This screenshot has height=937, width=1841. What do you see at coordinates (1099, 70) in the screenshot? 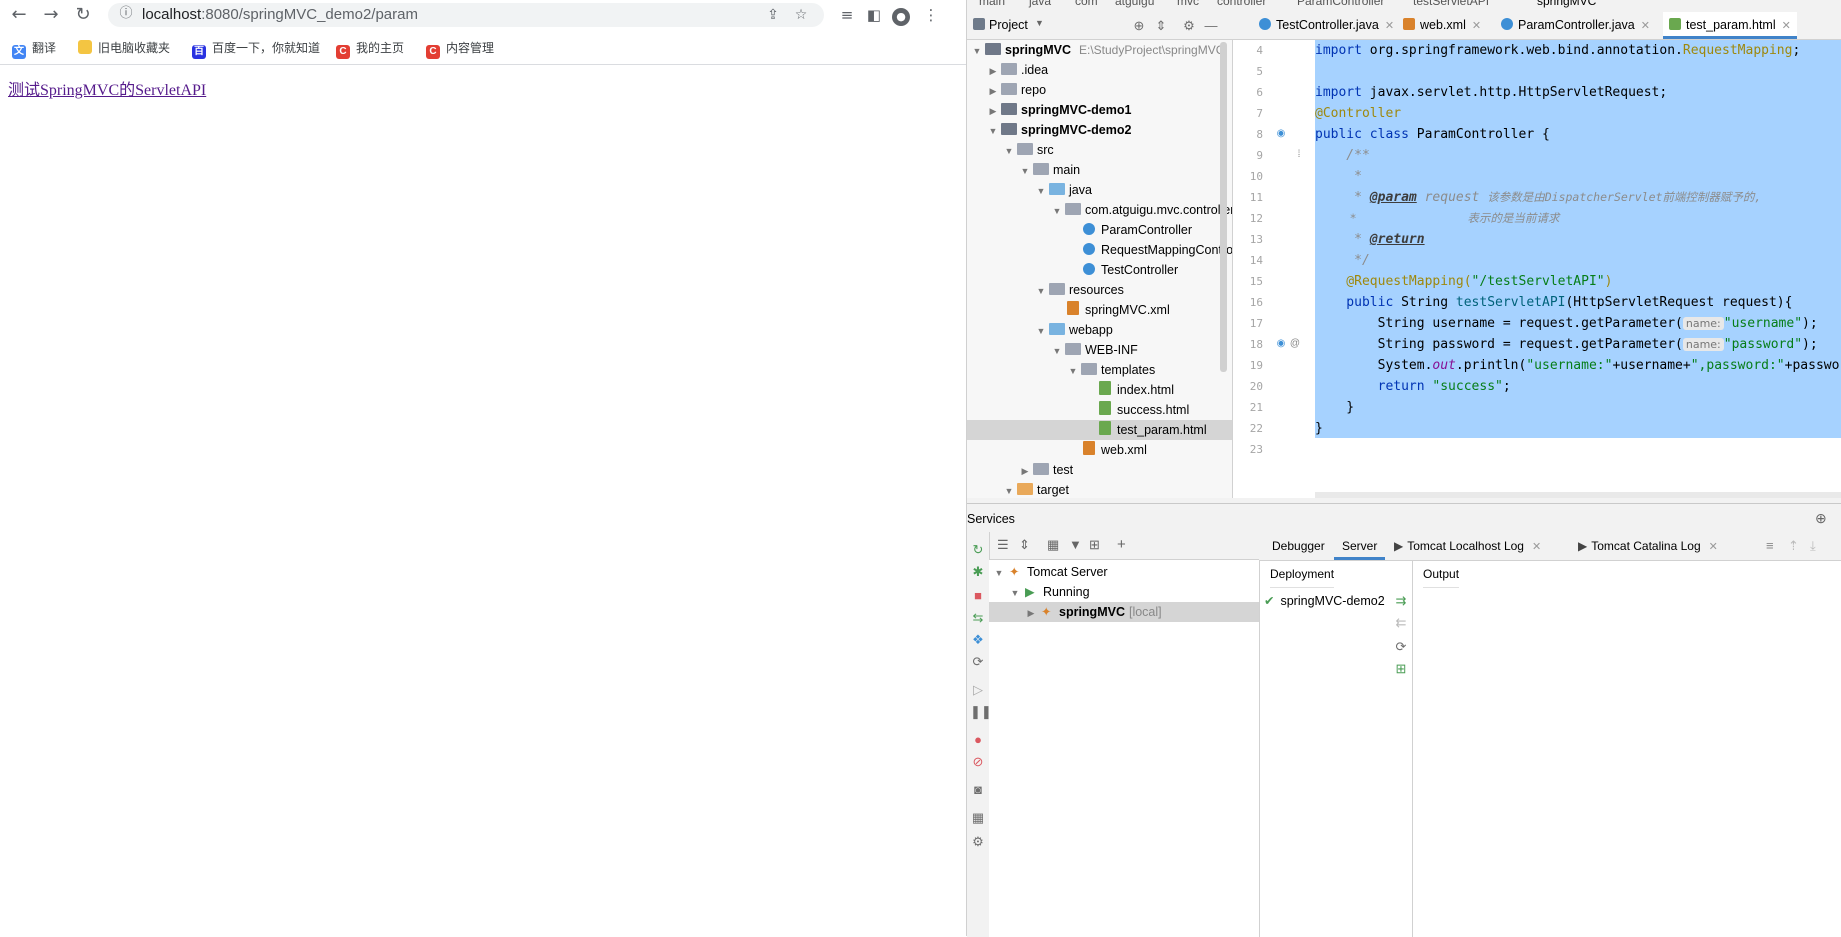
I see `tree-item-idea: ▶ .idea` at bounding box center [1099, 70].